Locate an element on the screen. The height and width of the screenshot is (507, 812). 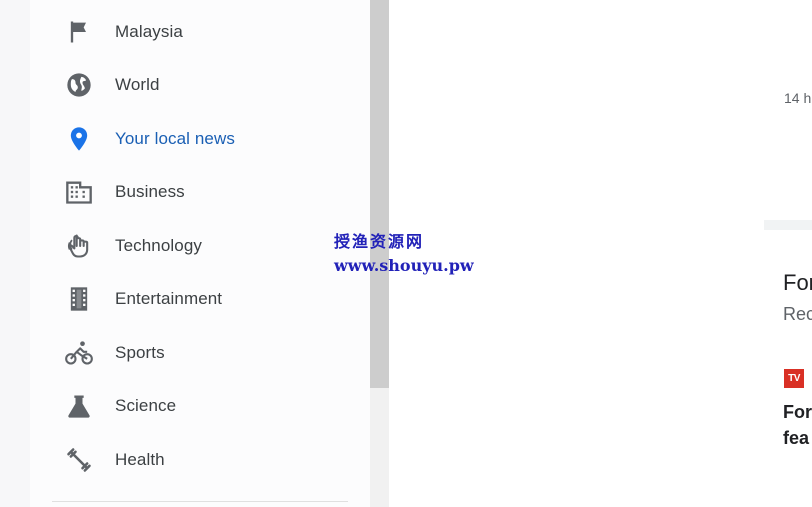
sidebar-item-label: Science is located at coordinates (146, 405).